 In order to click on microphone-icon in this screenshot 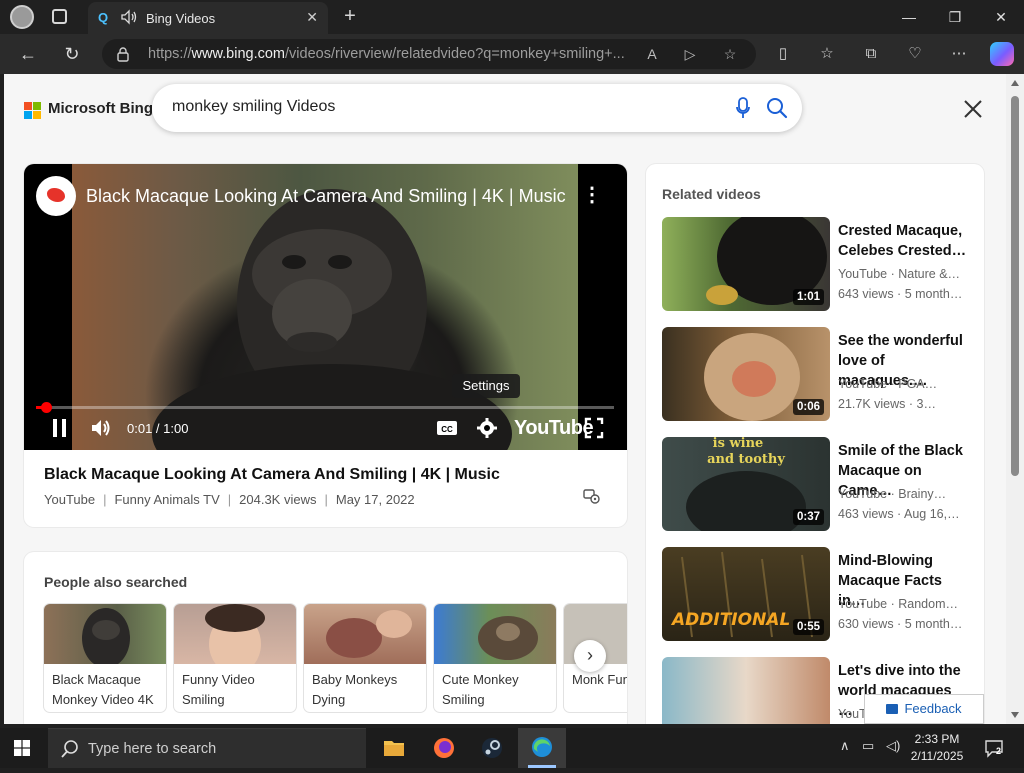, I will do `click(743, 108)`.